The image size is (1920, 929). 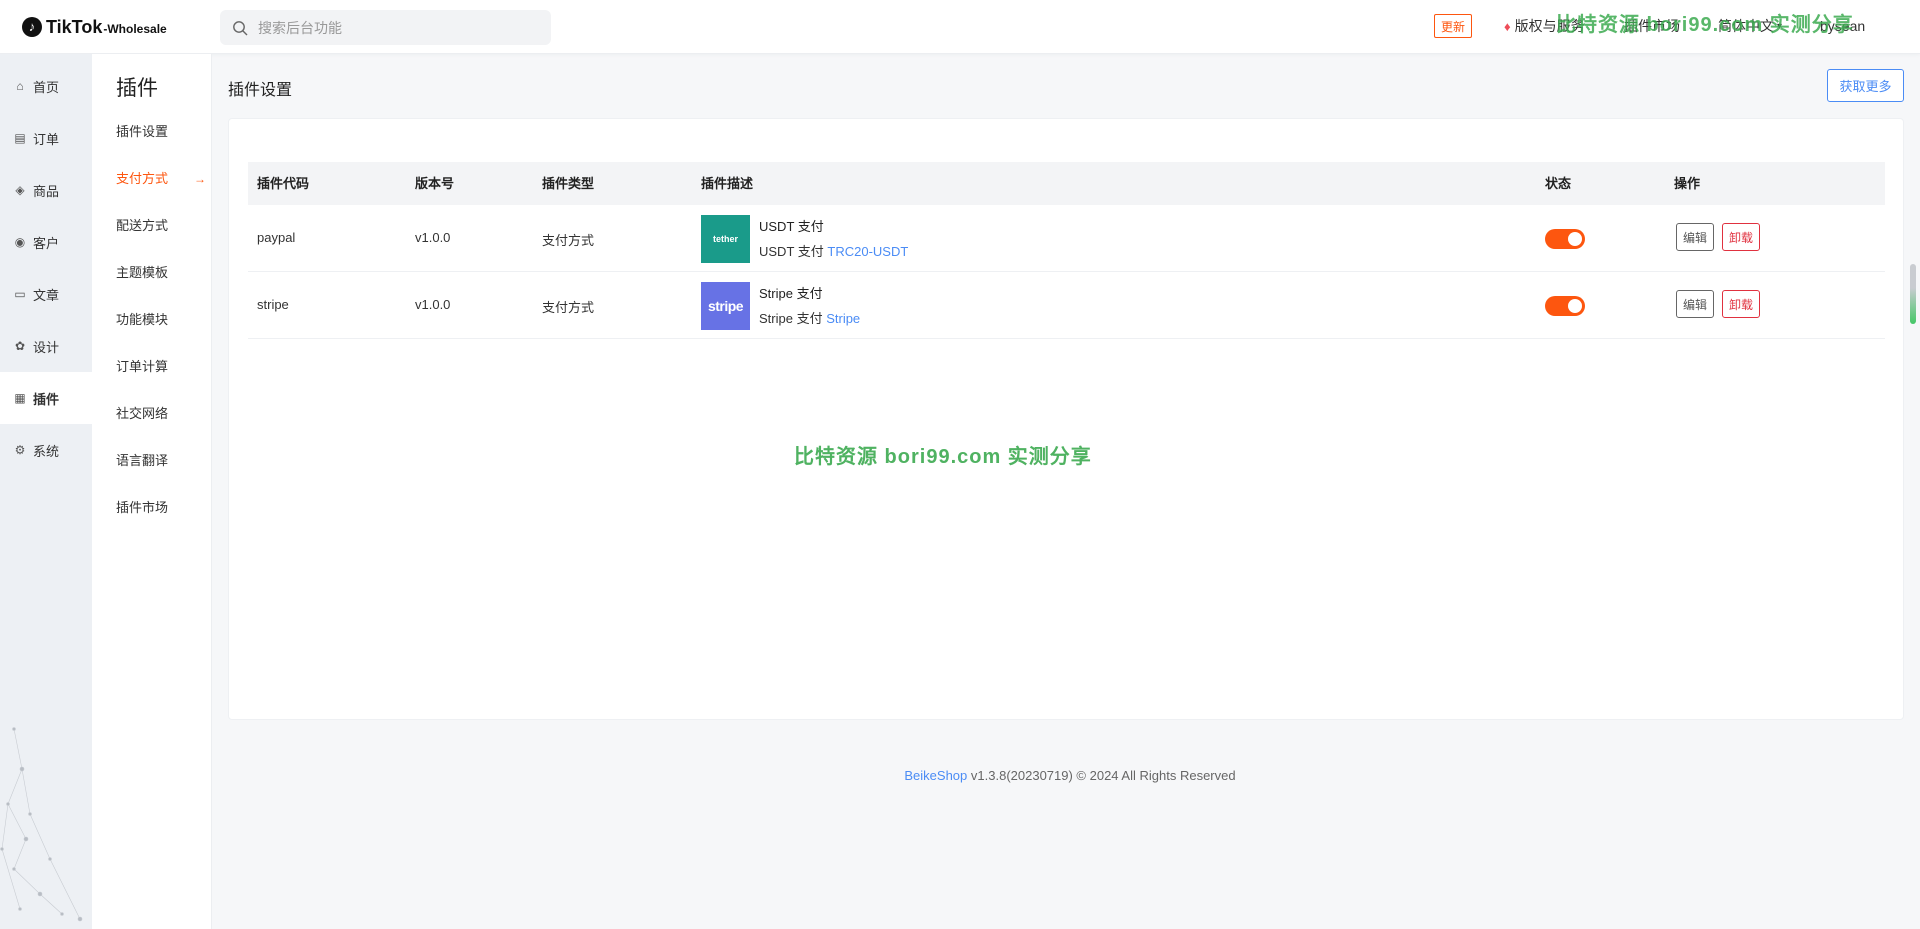 What do you see at coordinates (20, 138) in the screenshot?
I see `order-icon: ▤` at bounding box center [20, 138].